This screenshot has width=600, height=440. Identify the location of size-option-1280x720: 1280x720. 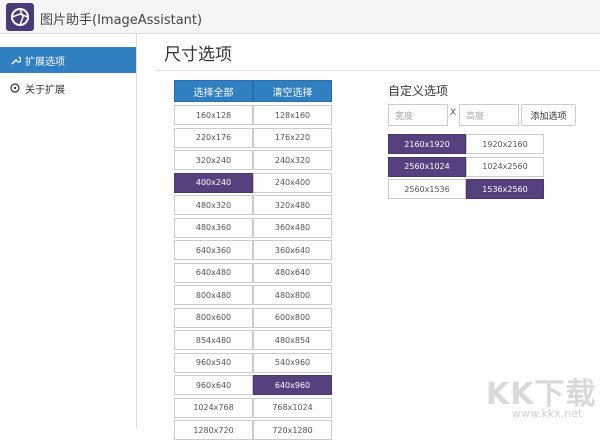
(213, 430).